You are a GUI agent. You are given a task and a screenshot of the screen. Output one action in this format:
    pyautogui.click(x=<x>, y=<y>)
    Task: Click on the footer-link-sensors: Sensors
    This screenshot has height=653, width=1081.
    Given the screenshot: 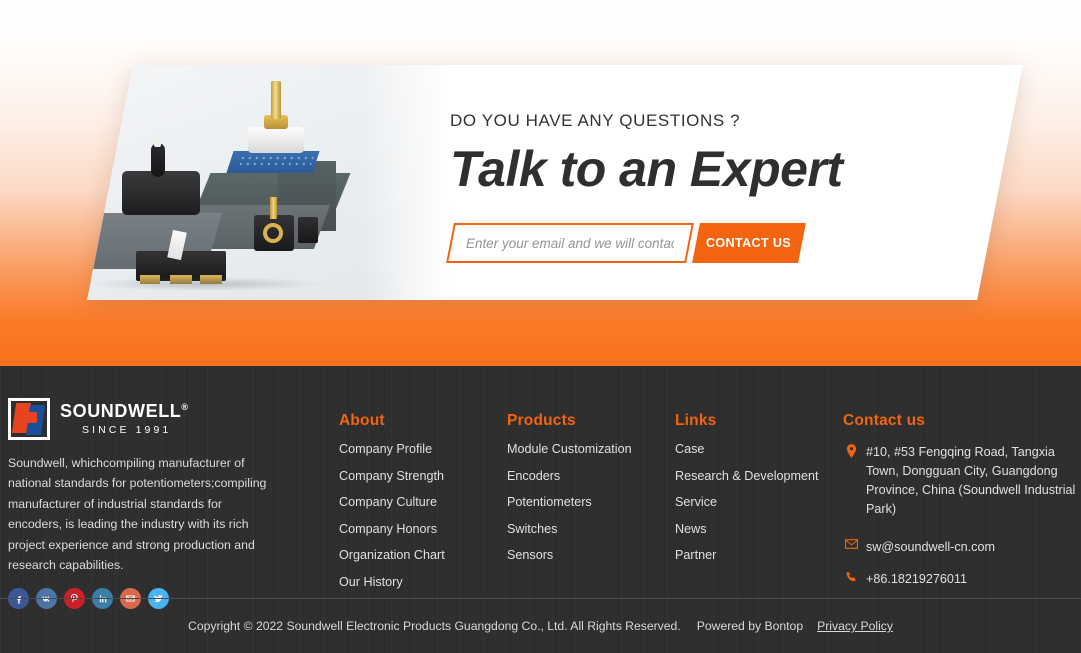 What is the action you would take?
    pyautogui.click(x=587, y=555)
    